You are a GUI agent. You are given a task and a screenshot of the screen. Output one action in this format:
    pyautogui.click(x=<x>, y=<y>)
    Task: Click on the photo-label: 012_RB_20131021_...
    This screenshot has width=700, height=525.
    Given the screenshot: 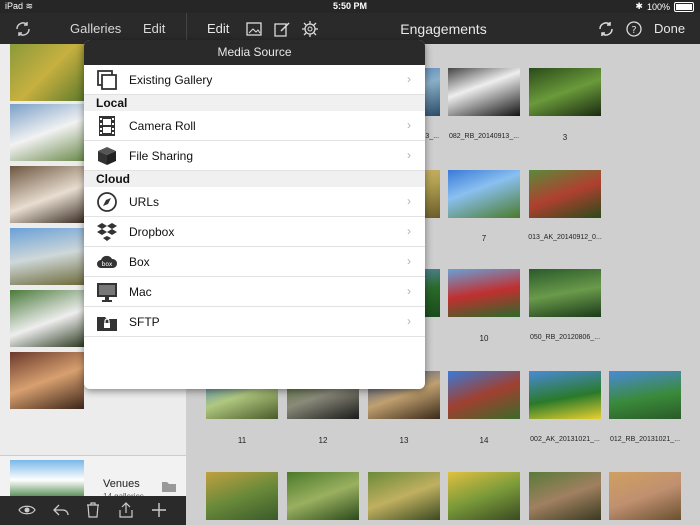 What is the action you would take?
    pyautogui.click(x=645, y=439)
    